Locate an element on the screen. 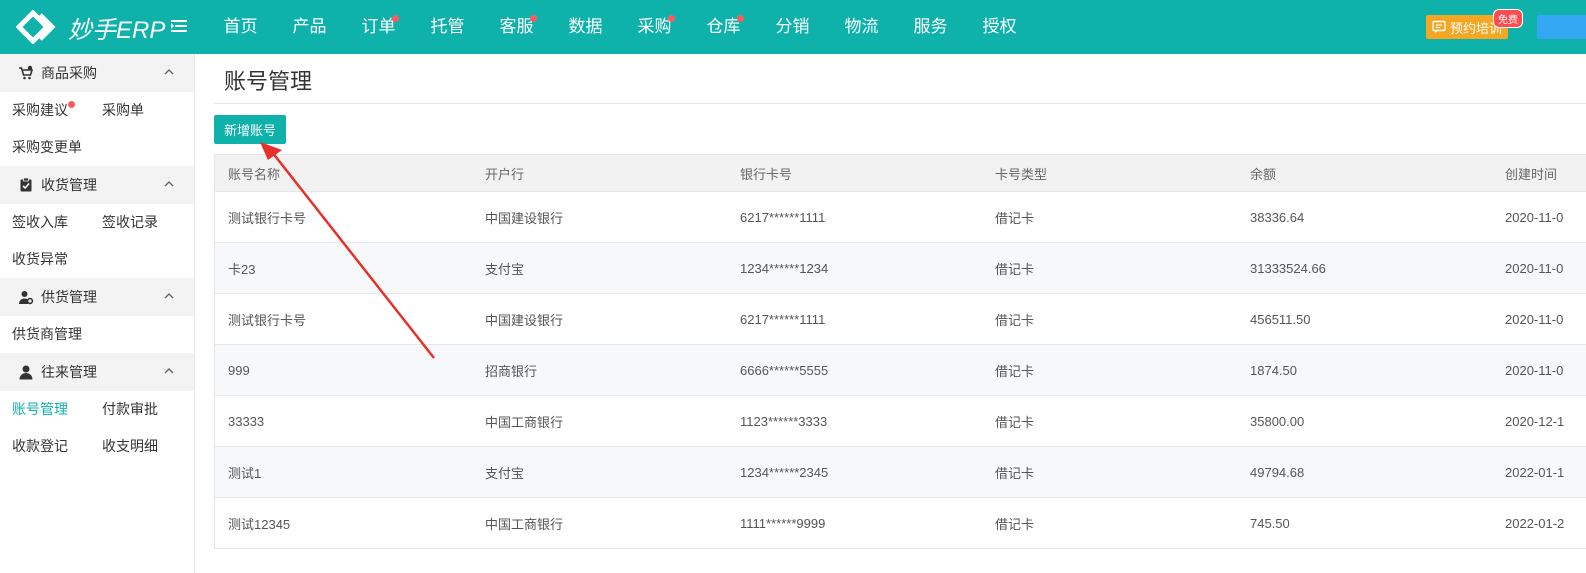 This screenshot has width=1586, height=573. sidebar-links: 采购建议 采购单 采购变更单 is located at coordinates (97, 129).